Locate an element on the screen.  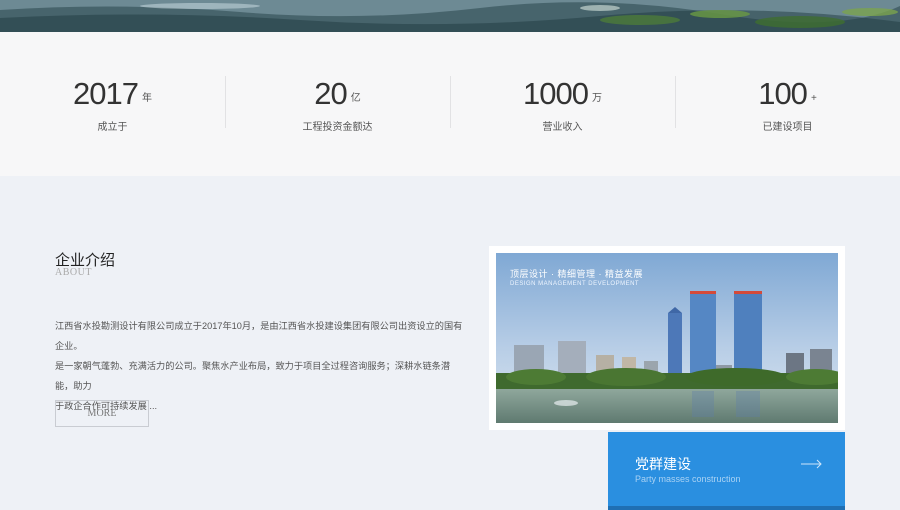
arrow-right-icon is located at coordinates (811, 464).